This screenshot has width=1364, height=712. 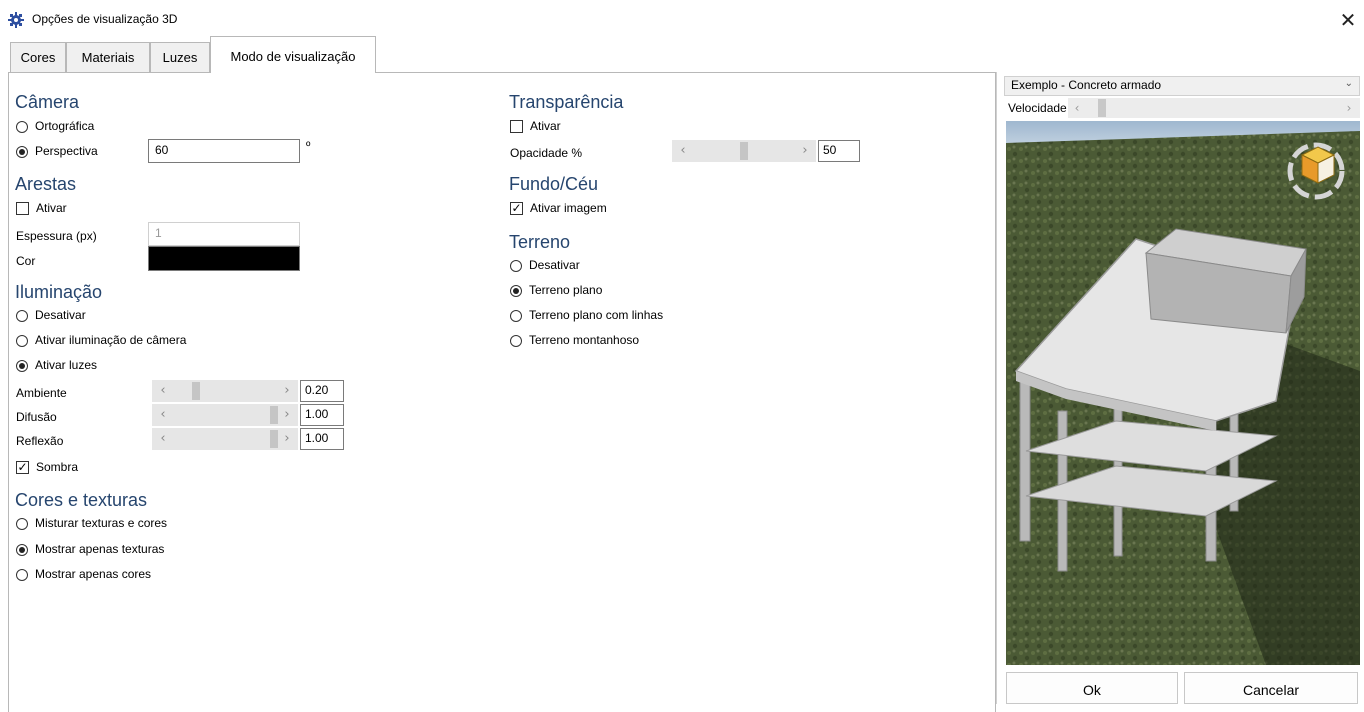 I want to click on reflection-slider-thumb, so click(x=274, y=439).